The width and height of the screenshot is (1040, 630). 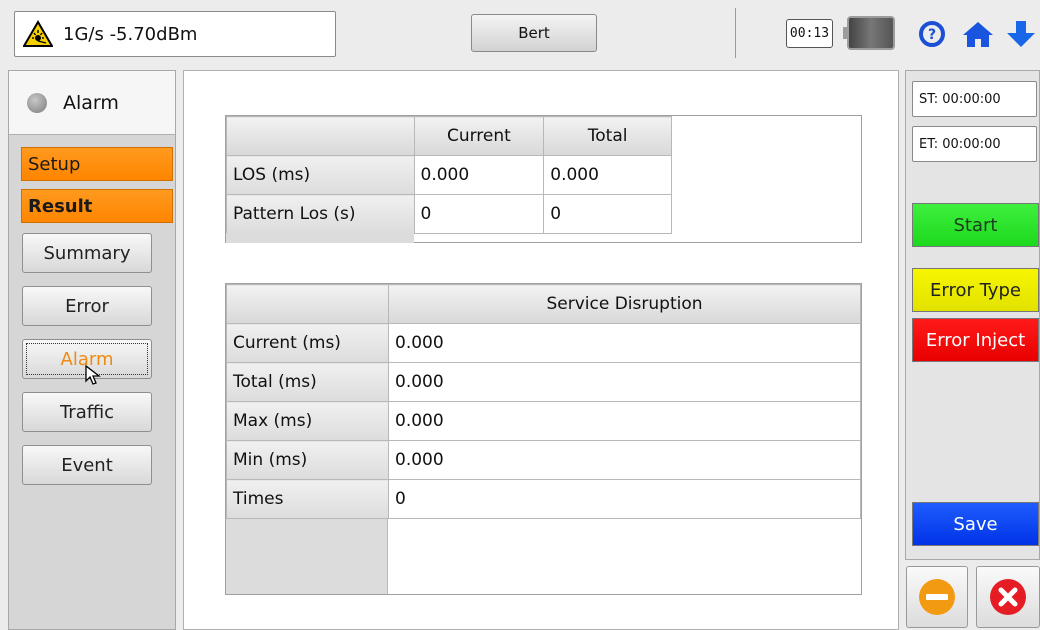 What do you see at coordinates (607, 214) in the screenshot?
I see `pattern-los-total-value: 0` at bounding box center [607, 214].